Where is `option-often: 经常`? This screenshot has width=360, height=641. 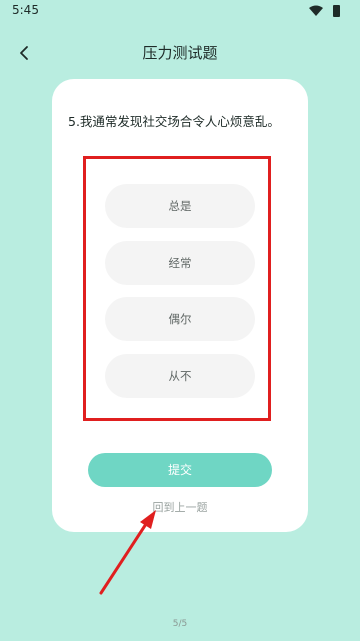
option-often: 经常 is located at coordinates (180, 263).